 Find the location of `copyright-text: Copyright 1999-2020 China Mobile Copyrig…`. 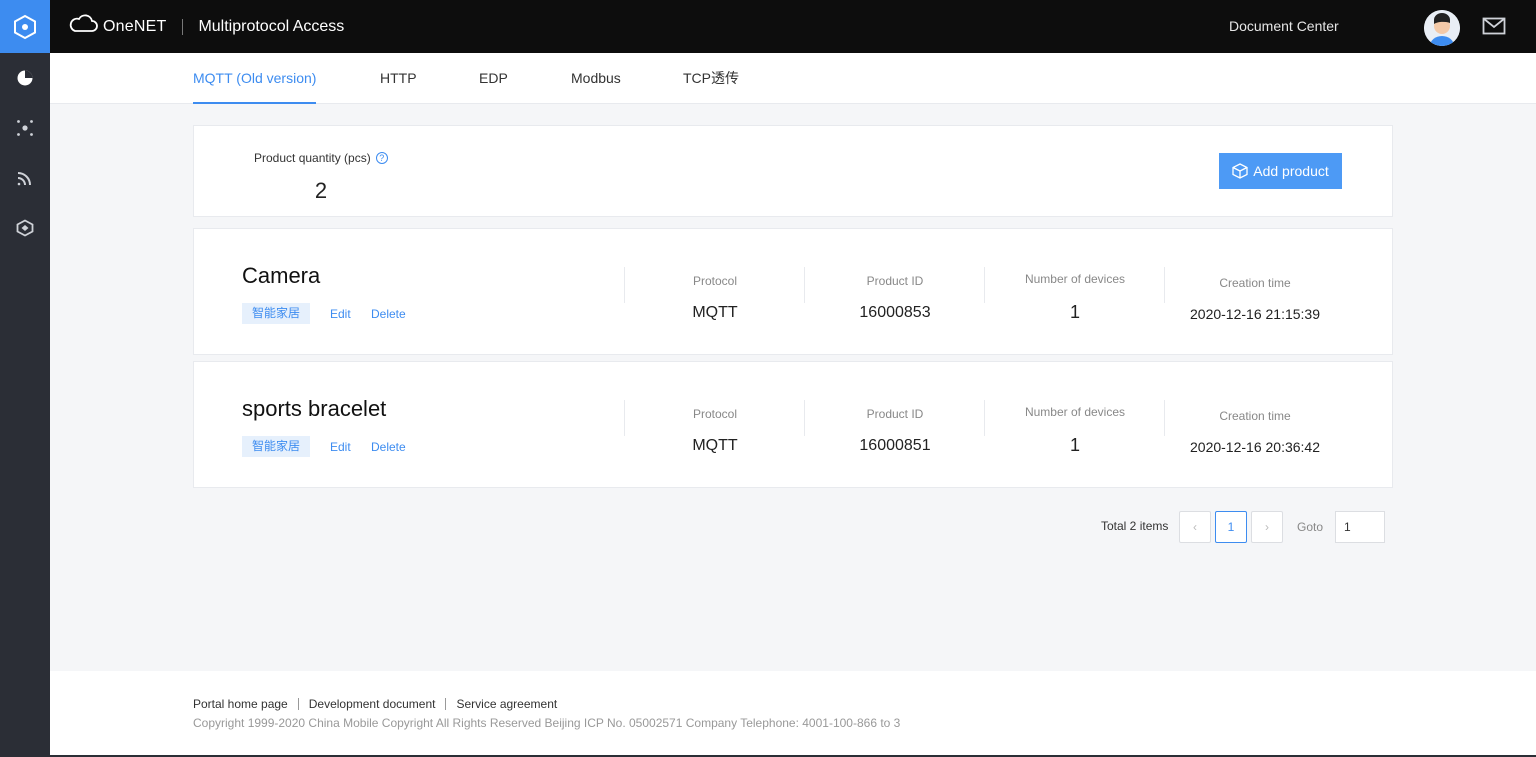

copyright-text: Copyright 1999-2020 China Mobile Copyrig… is located at coordinates (547, 723).